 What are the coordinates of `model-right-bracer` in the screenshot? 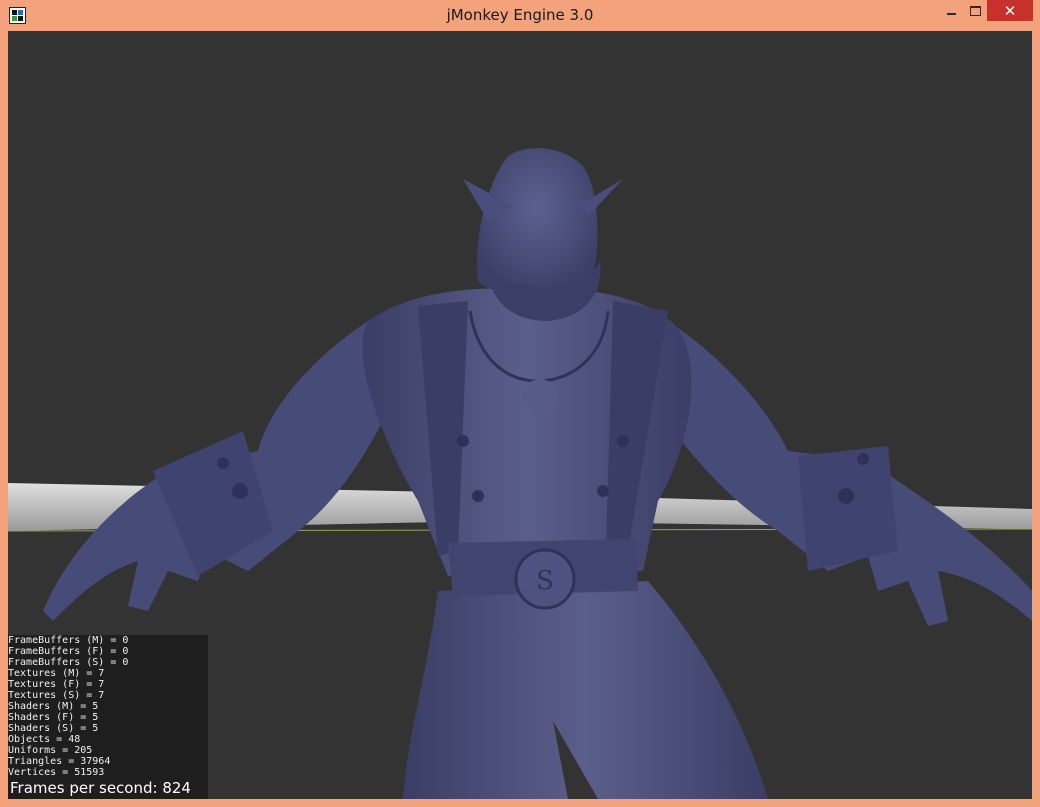 It's located at (848, 508).